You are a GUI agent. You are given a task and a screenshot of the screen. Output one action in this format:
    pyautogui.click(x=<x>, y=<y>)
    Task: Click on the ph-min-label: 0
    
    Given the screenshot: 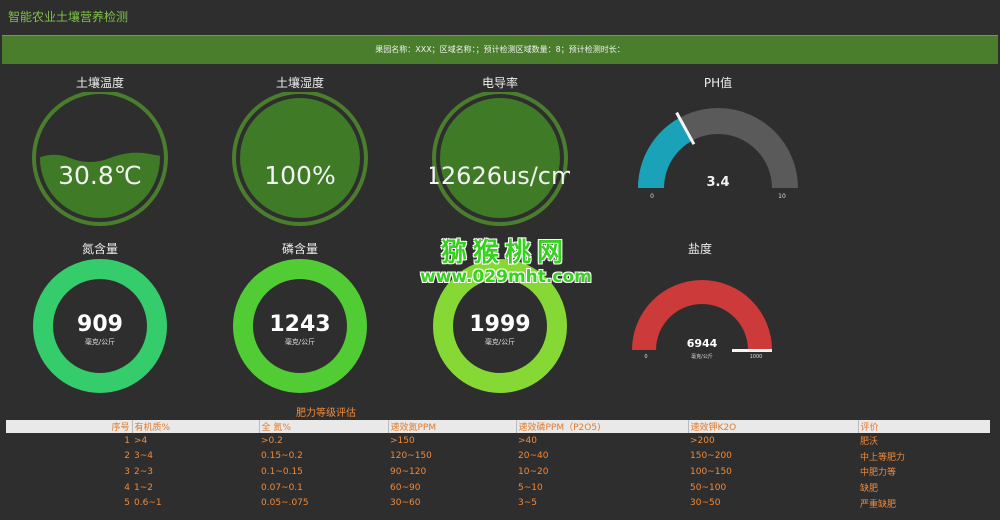 What is the action you would take?
    pyautogui.click(x=652, y=196)
    